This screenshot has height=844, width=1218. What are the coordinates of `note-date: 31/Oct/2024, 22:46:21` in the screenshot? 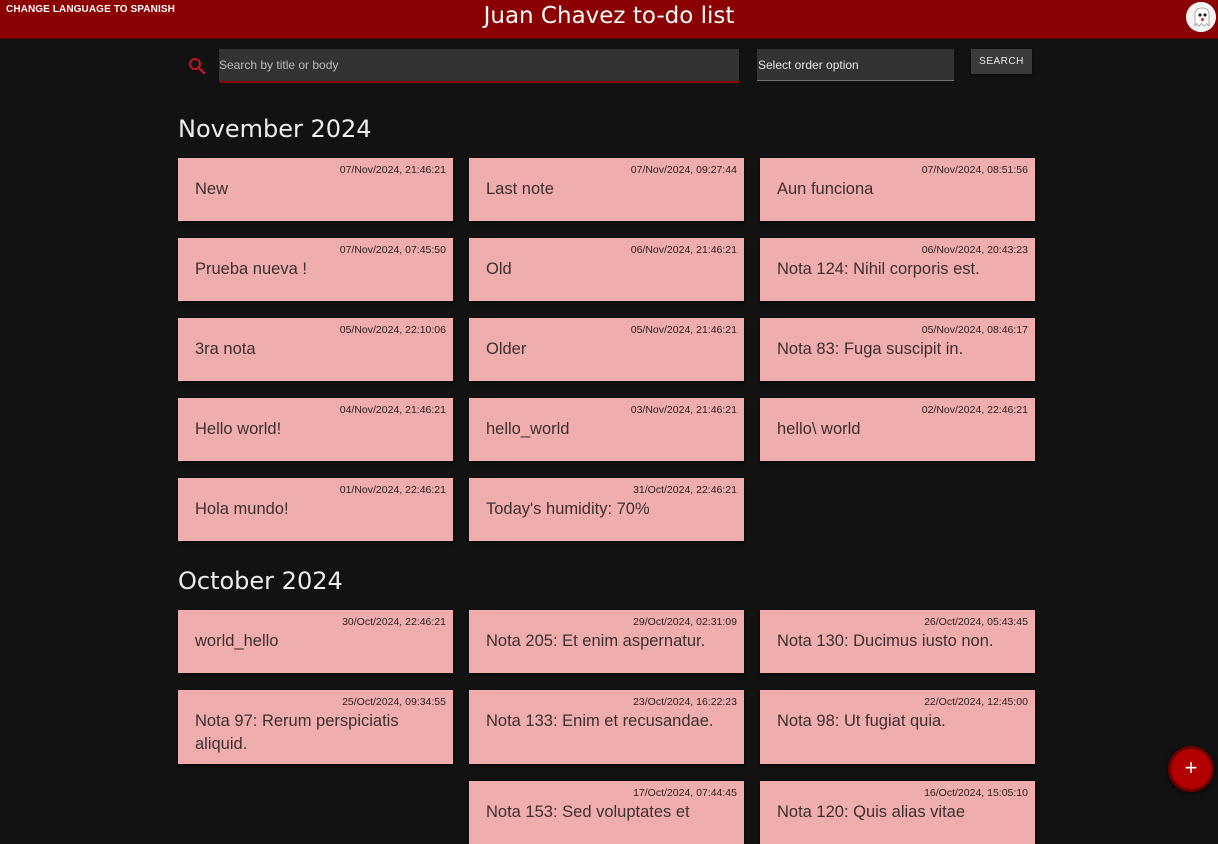 It's located at (685, 490).